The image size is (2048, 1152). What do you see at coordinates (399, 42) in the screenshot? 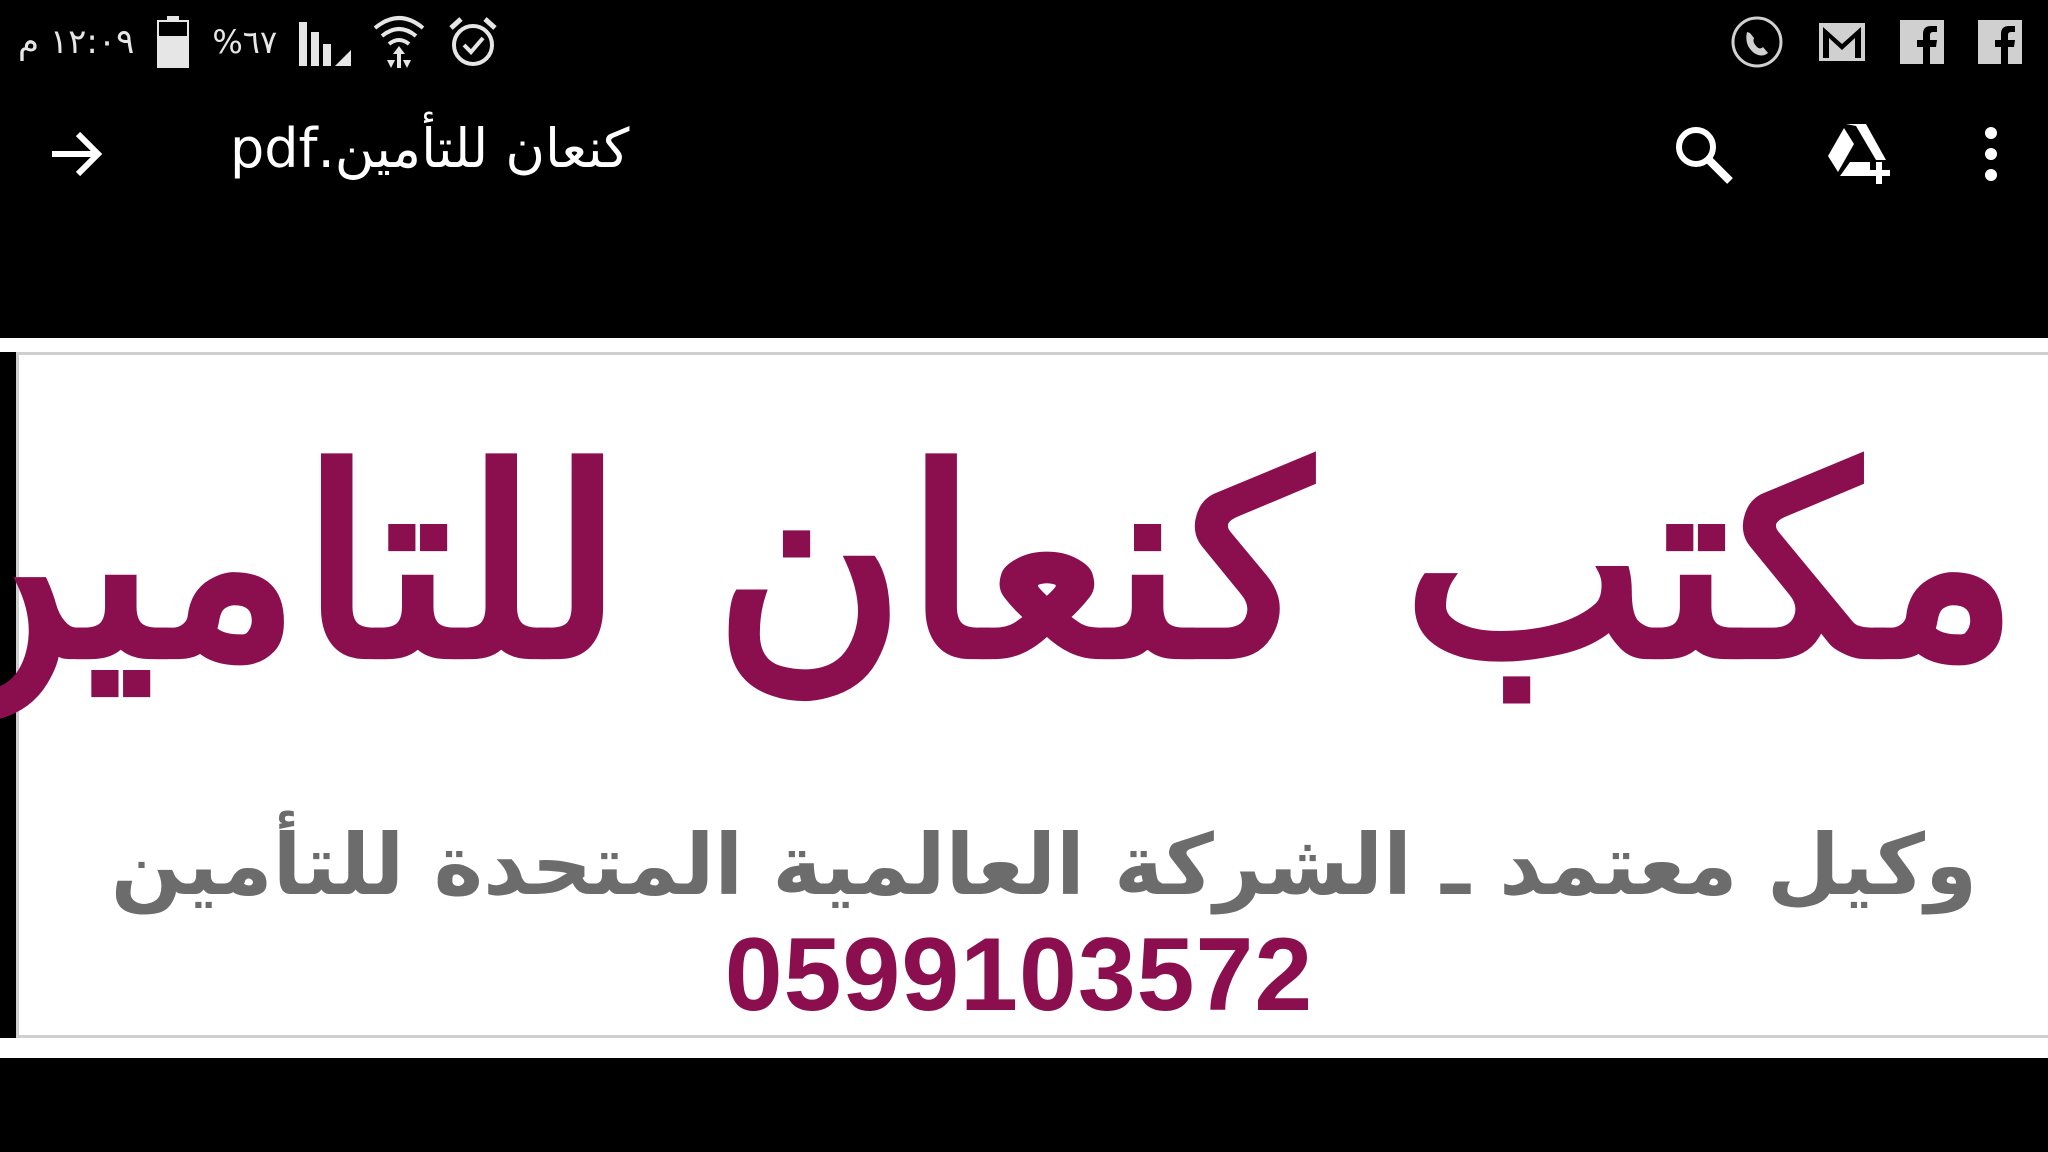
I see `wifi-icon` at bounding box center [399, 42].